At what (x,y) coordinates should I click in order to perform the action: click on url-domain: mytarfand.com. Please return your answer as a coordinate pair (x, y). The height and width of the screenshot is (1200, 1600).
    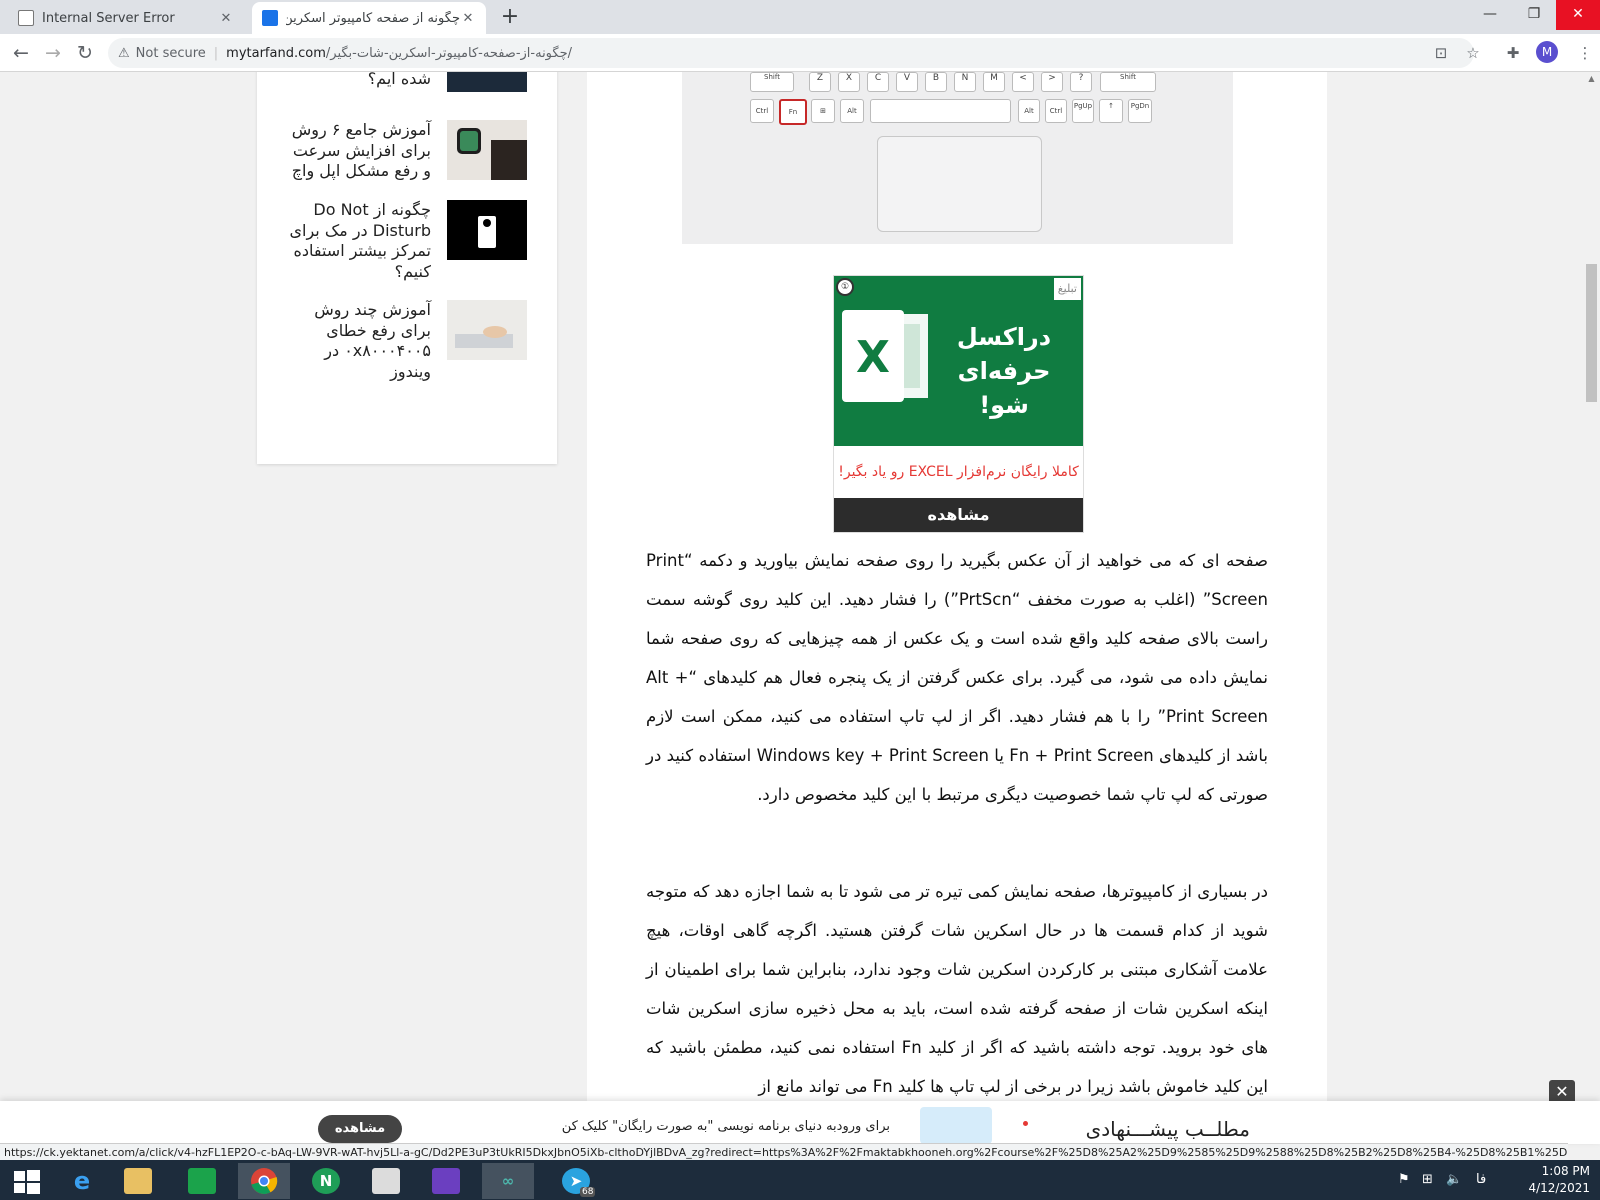
    Looking at the image, I should click on (276, 53).